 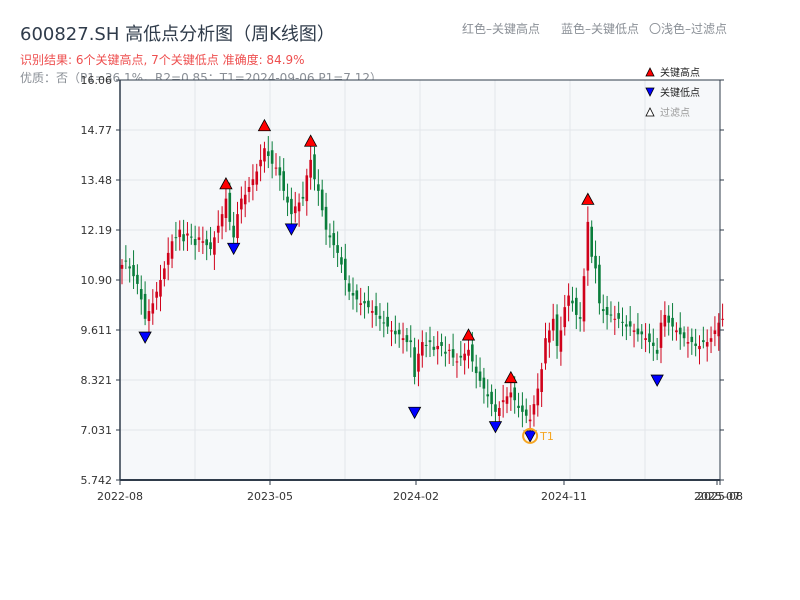 What do you see at coordinates (564, 496) in the screenshot?
I see `x-tick-label: 2024-11` at bounding box center [564, 496].